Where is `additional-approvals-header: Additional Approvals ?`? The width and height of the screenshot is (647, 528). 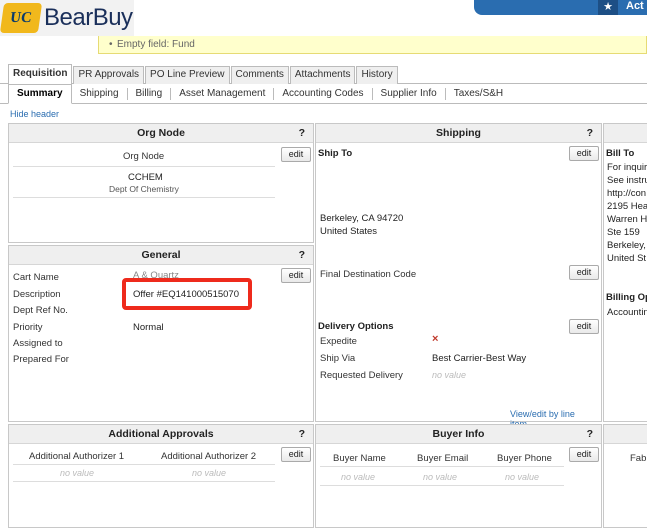 additional-approvals-header: Additional Approvals ? is located at coordinates (161, 434).